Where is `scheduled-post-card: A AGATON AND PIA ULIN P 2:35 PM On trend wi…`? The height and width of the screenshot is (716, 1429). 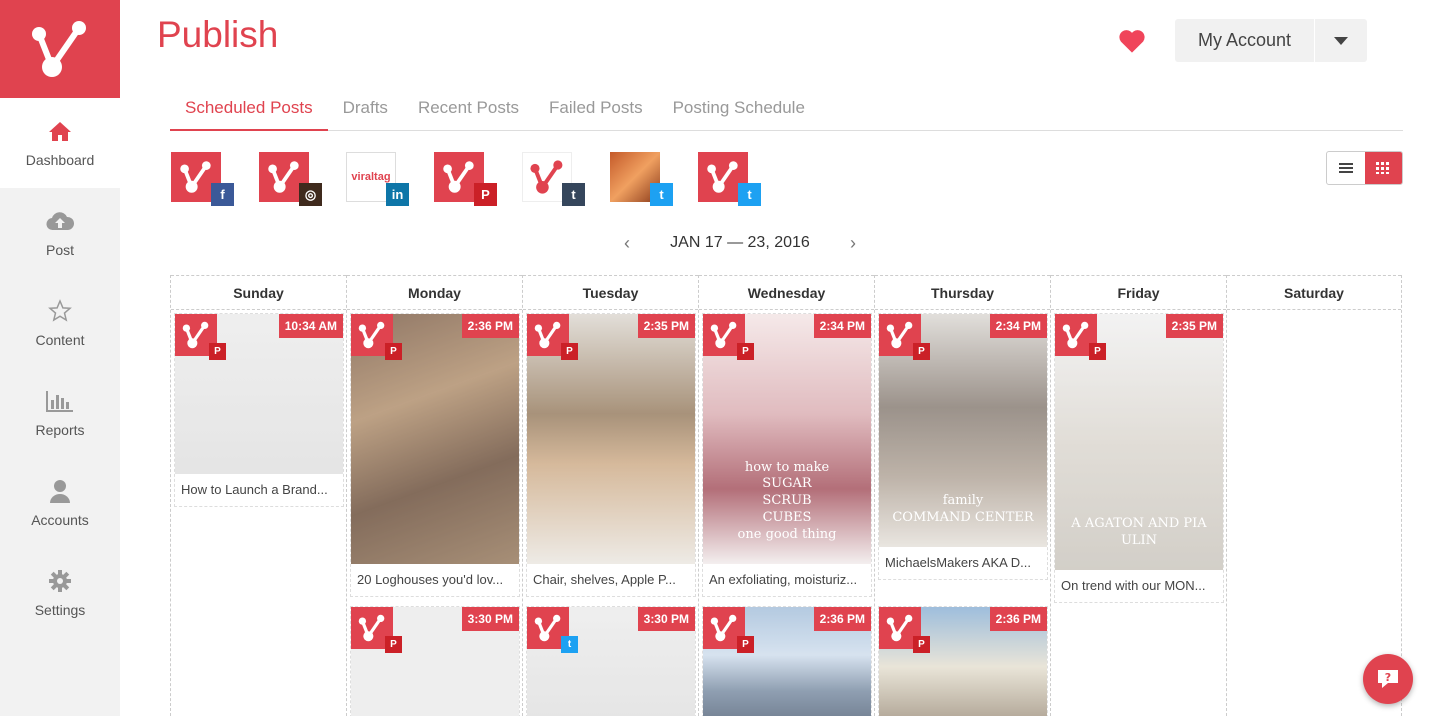
scheduled-post-card: A AGATON AND PIA ULIN P 2:35 PM On trend wi… is located at coordinates (1139, 458).